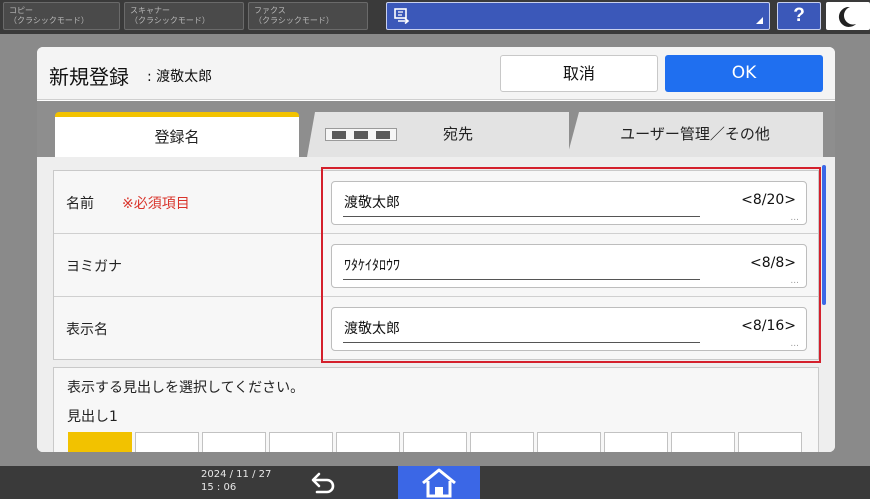 The height and width of the screenshot is (499, 870). Describe the element at coordinates (94, 267) in the screenshot. I see `reading-label: ヨミガナ` at that location.